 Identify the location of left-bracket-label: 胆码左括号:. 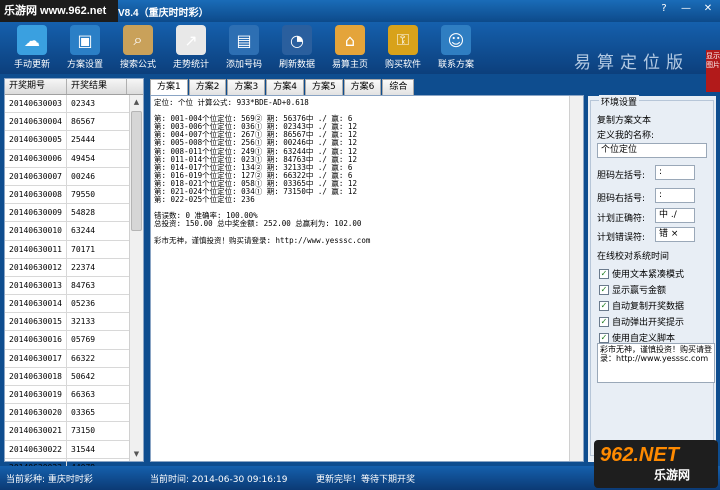
(621, 176).